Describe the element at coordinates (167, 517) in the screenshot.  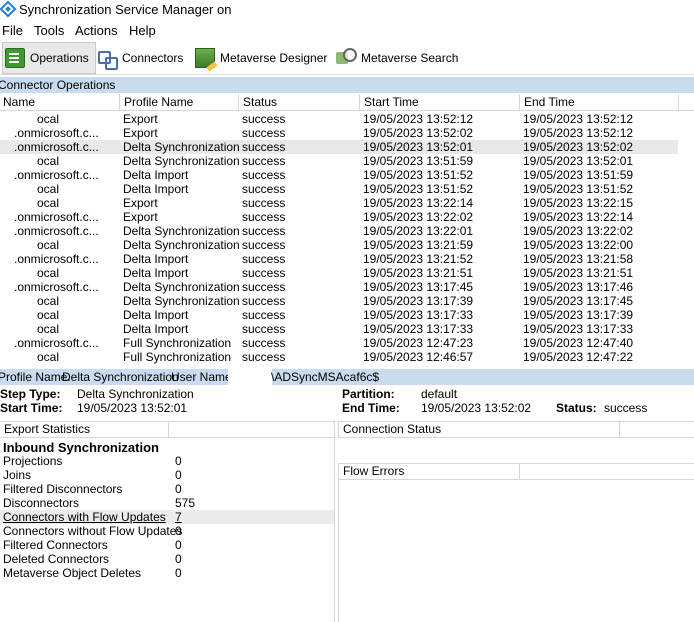
I see `statistic-row: Connectors with Flow Updates 7` at that location.